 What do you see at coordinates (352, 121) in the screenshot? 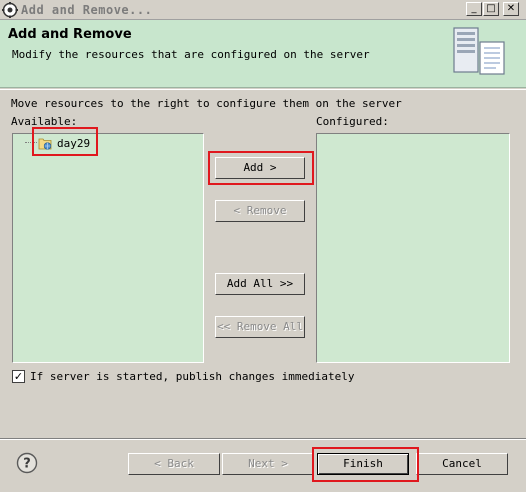
I see `configured-label: Configured:` at bounding box center [352, 121].